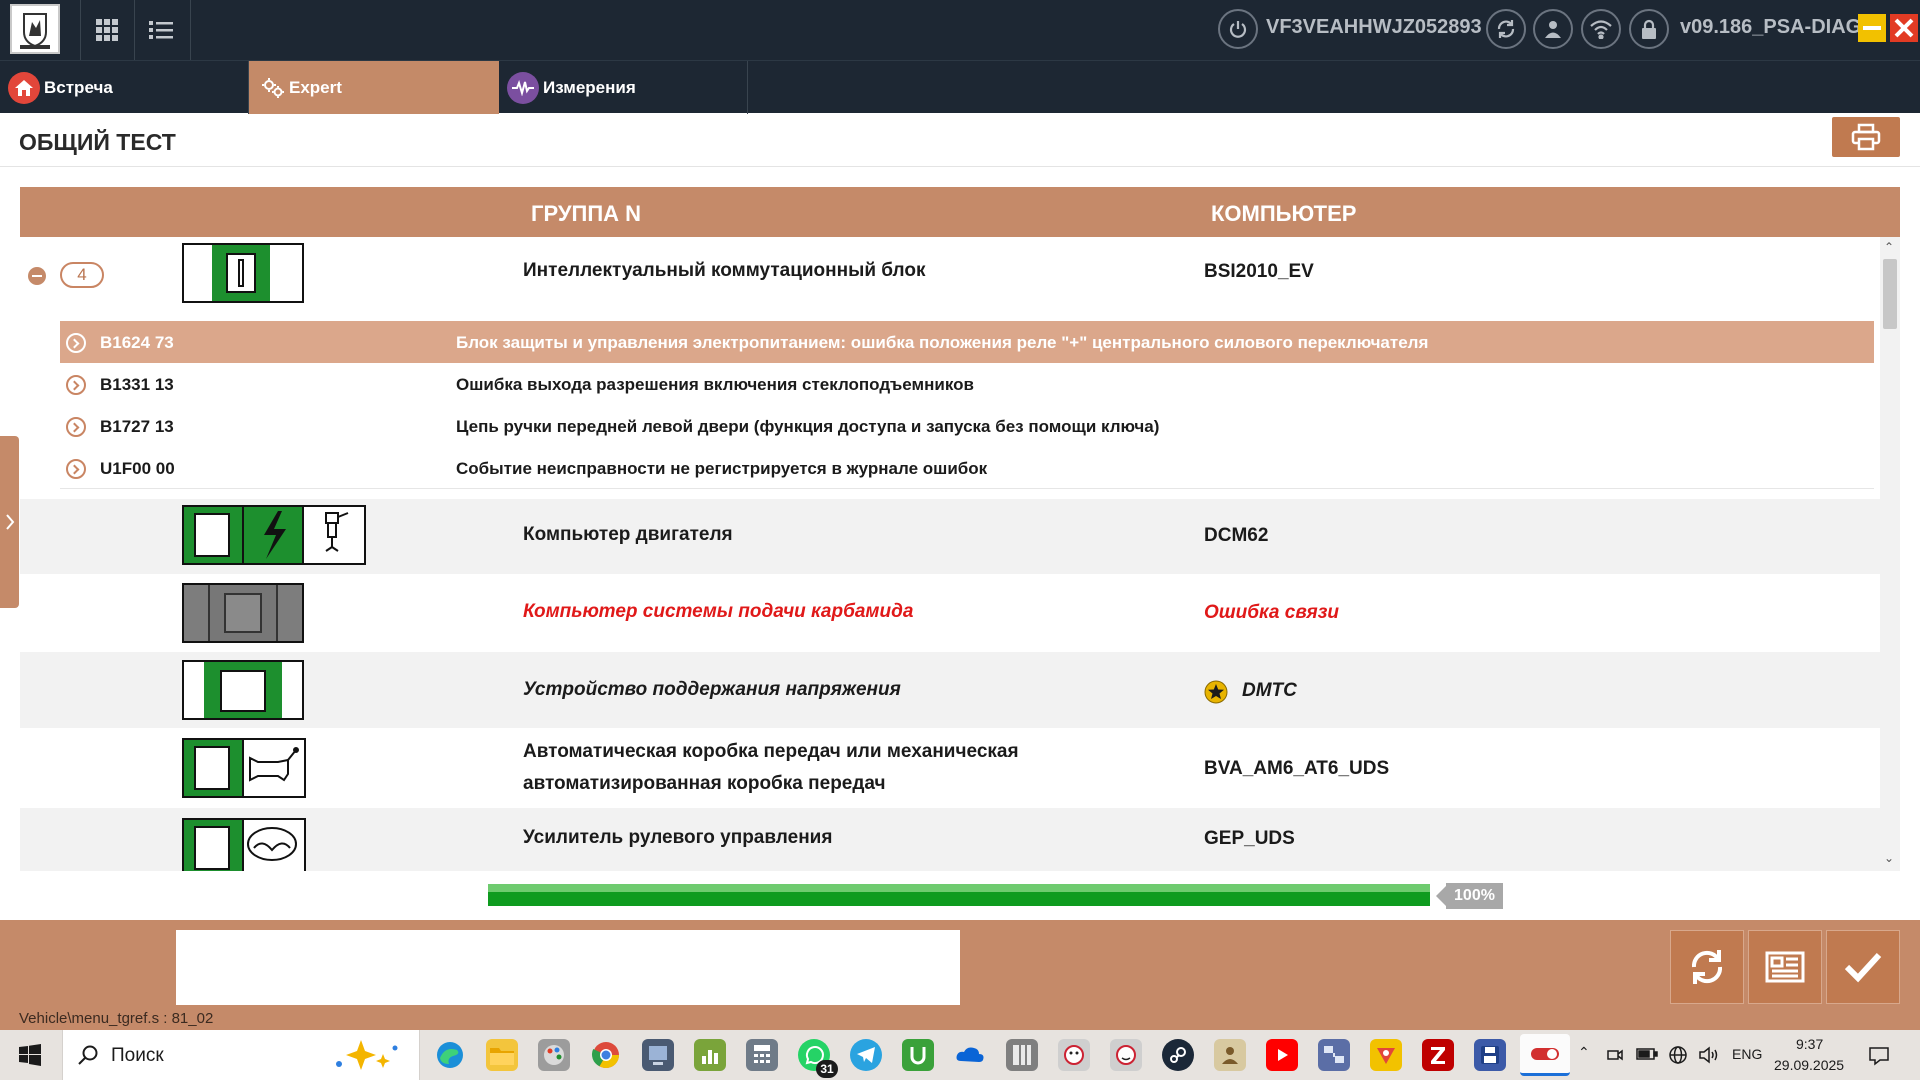 The height and width of the screenshot is (1080, 1920). I want to click on user-button, so click(1553, 29).